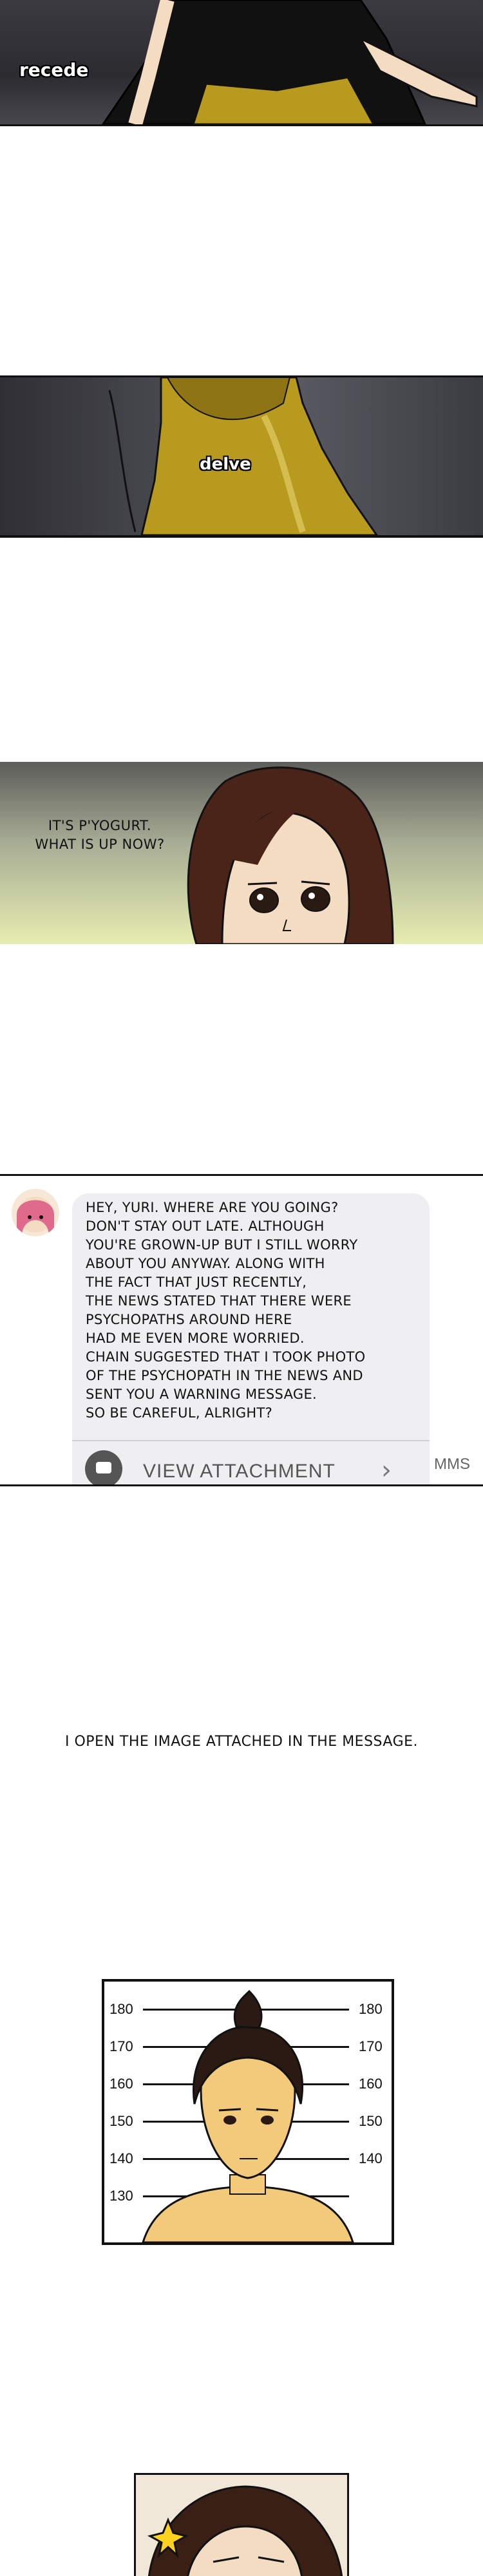 This screenshot has width=483, height=2576. What do you see at coordinates (241, 63) in the screenshot?
I see `panel-recede: recede` at bounding box center [241, 63].